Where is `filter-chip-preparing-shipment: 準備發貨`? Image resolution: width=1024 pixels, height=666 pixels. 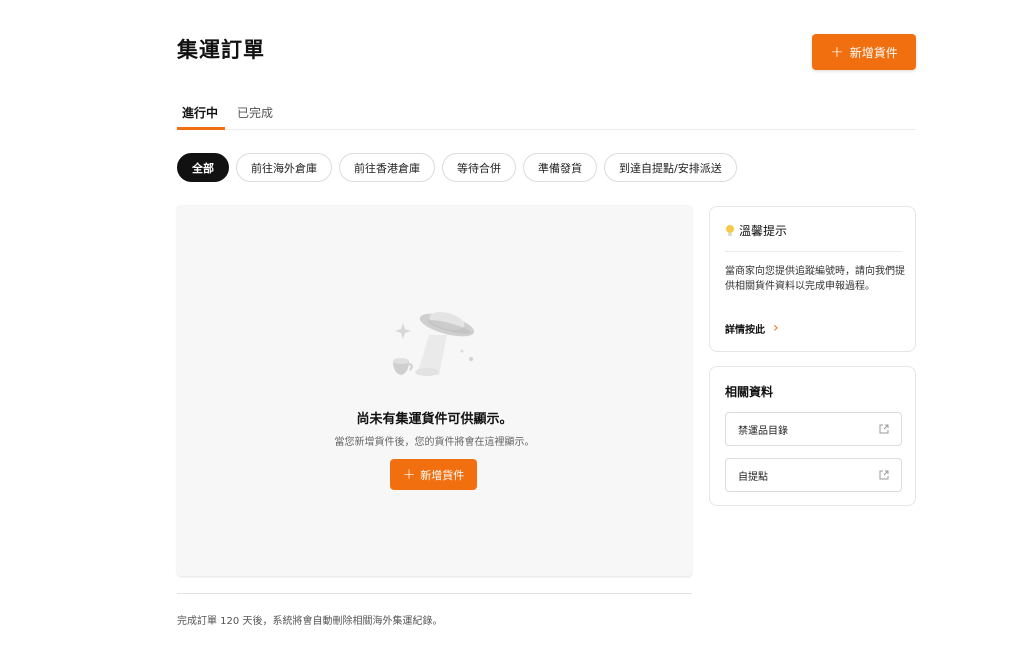
filter-chip-preparing-shipment: 準備發貨 is located at coordinates (560, 167).